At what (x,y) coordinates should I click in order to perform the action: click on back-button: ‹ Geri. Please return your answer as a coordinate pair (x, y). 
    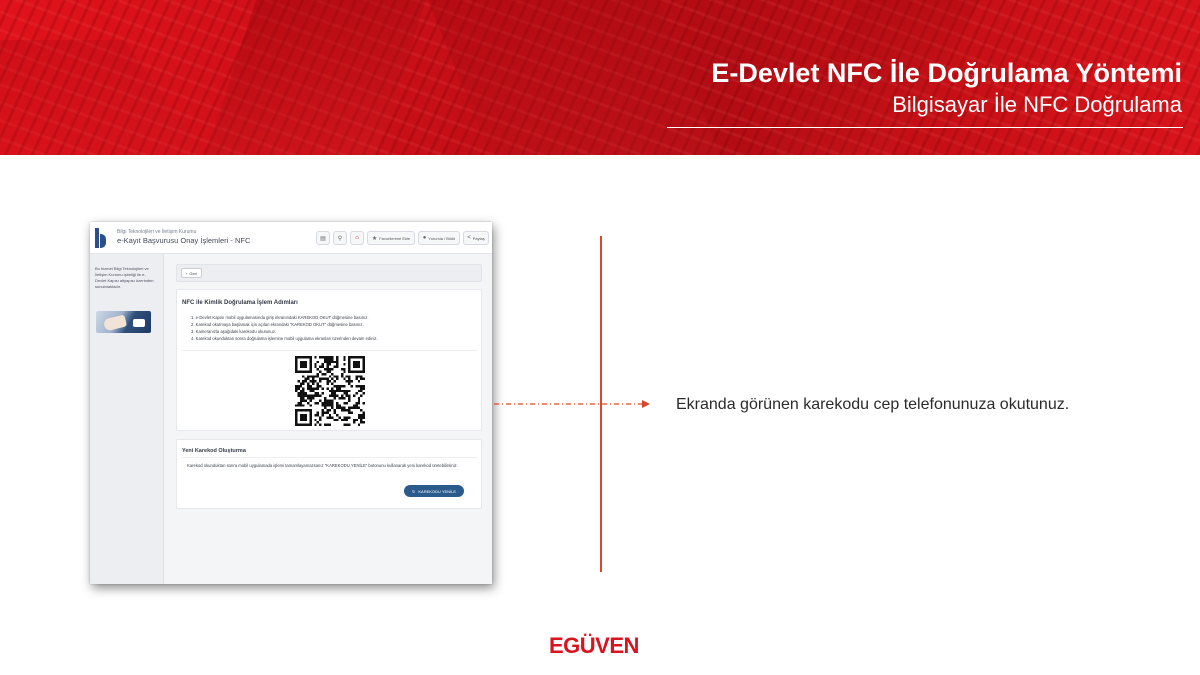
    Looking at the image, I should click on (191, 273).